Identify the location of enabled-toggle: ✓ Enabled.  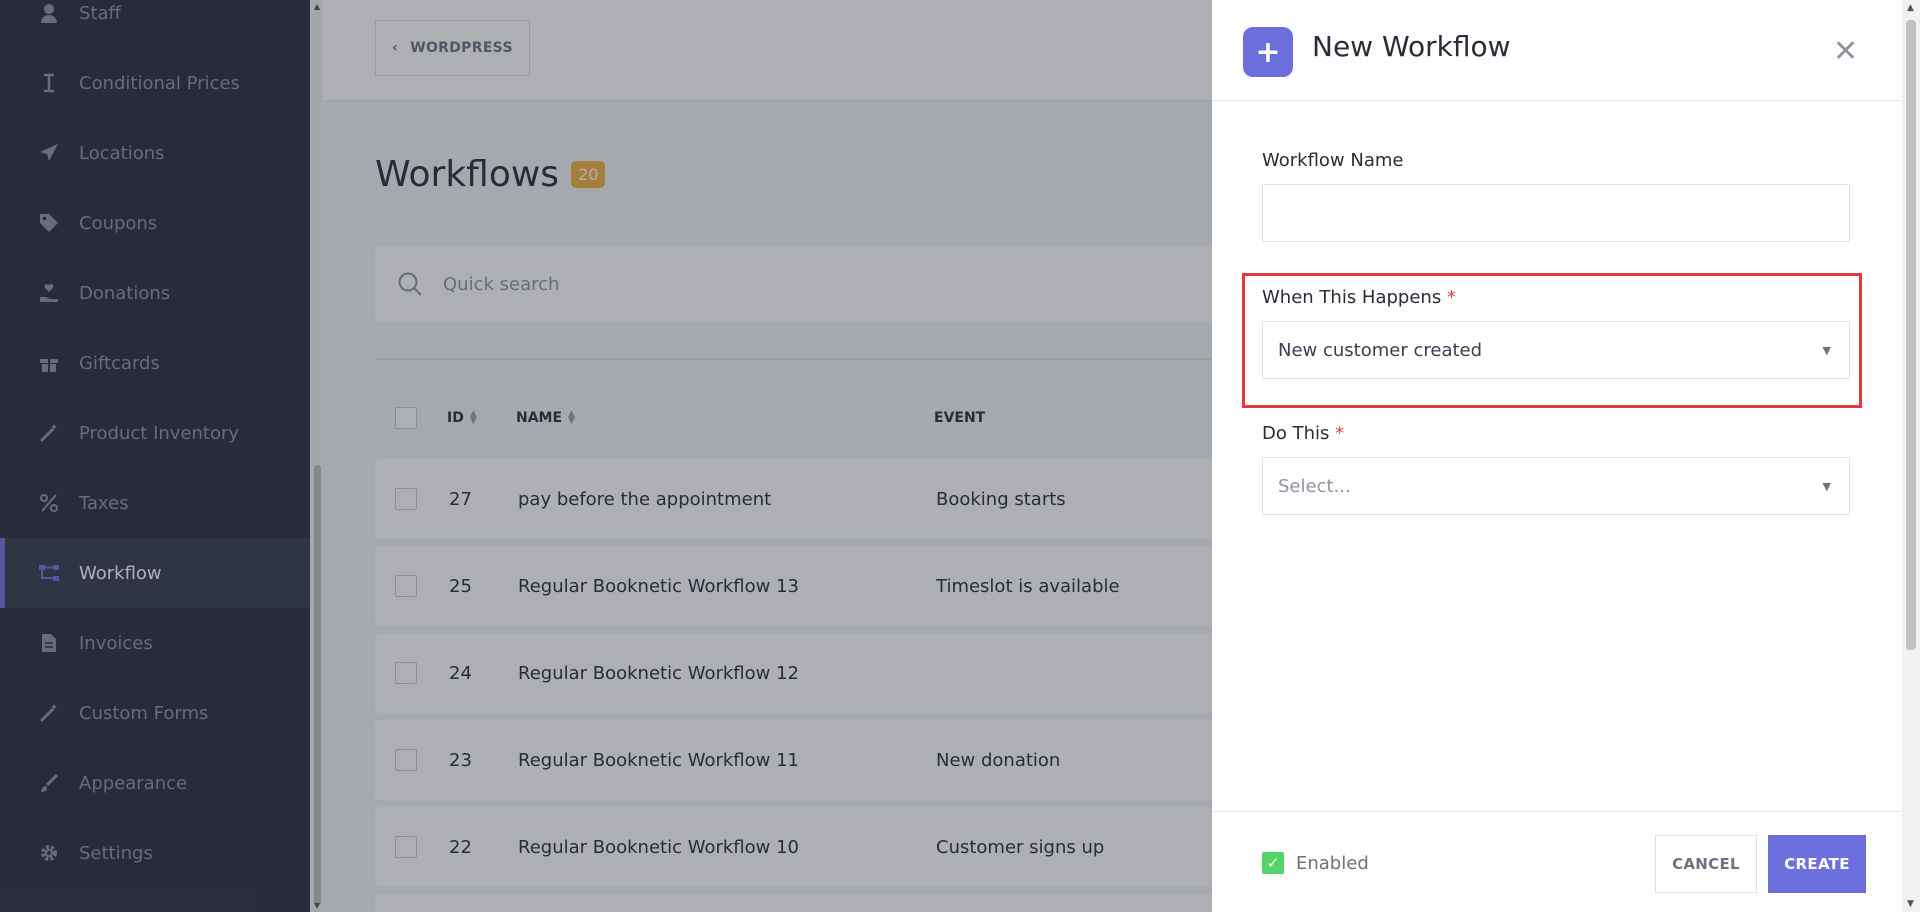
(1315, 863).